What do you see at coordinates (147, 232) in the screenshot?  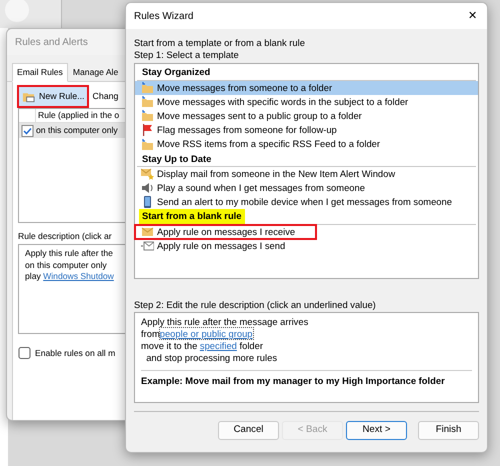 I see `envelope-icon` at bounding box center [147, 232].